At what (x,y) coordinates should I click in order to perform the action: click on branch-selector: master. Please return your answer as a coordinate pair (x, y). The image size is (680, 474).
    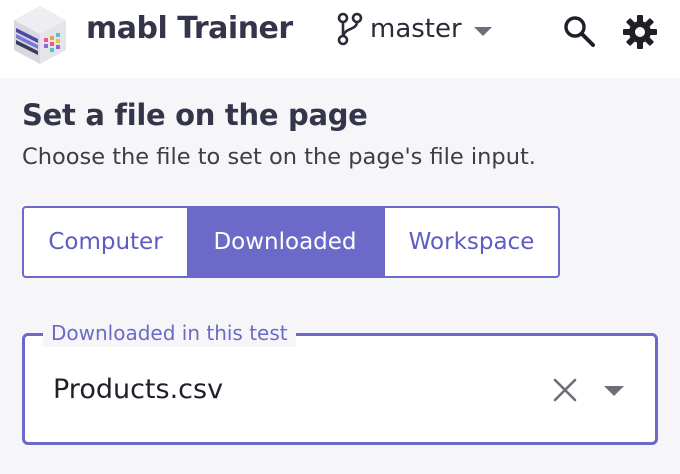
    Looking at the image, I should click on (414, 29).